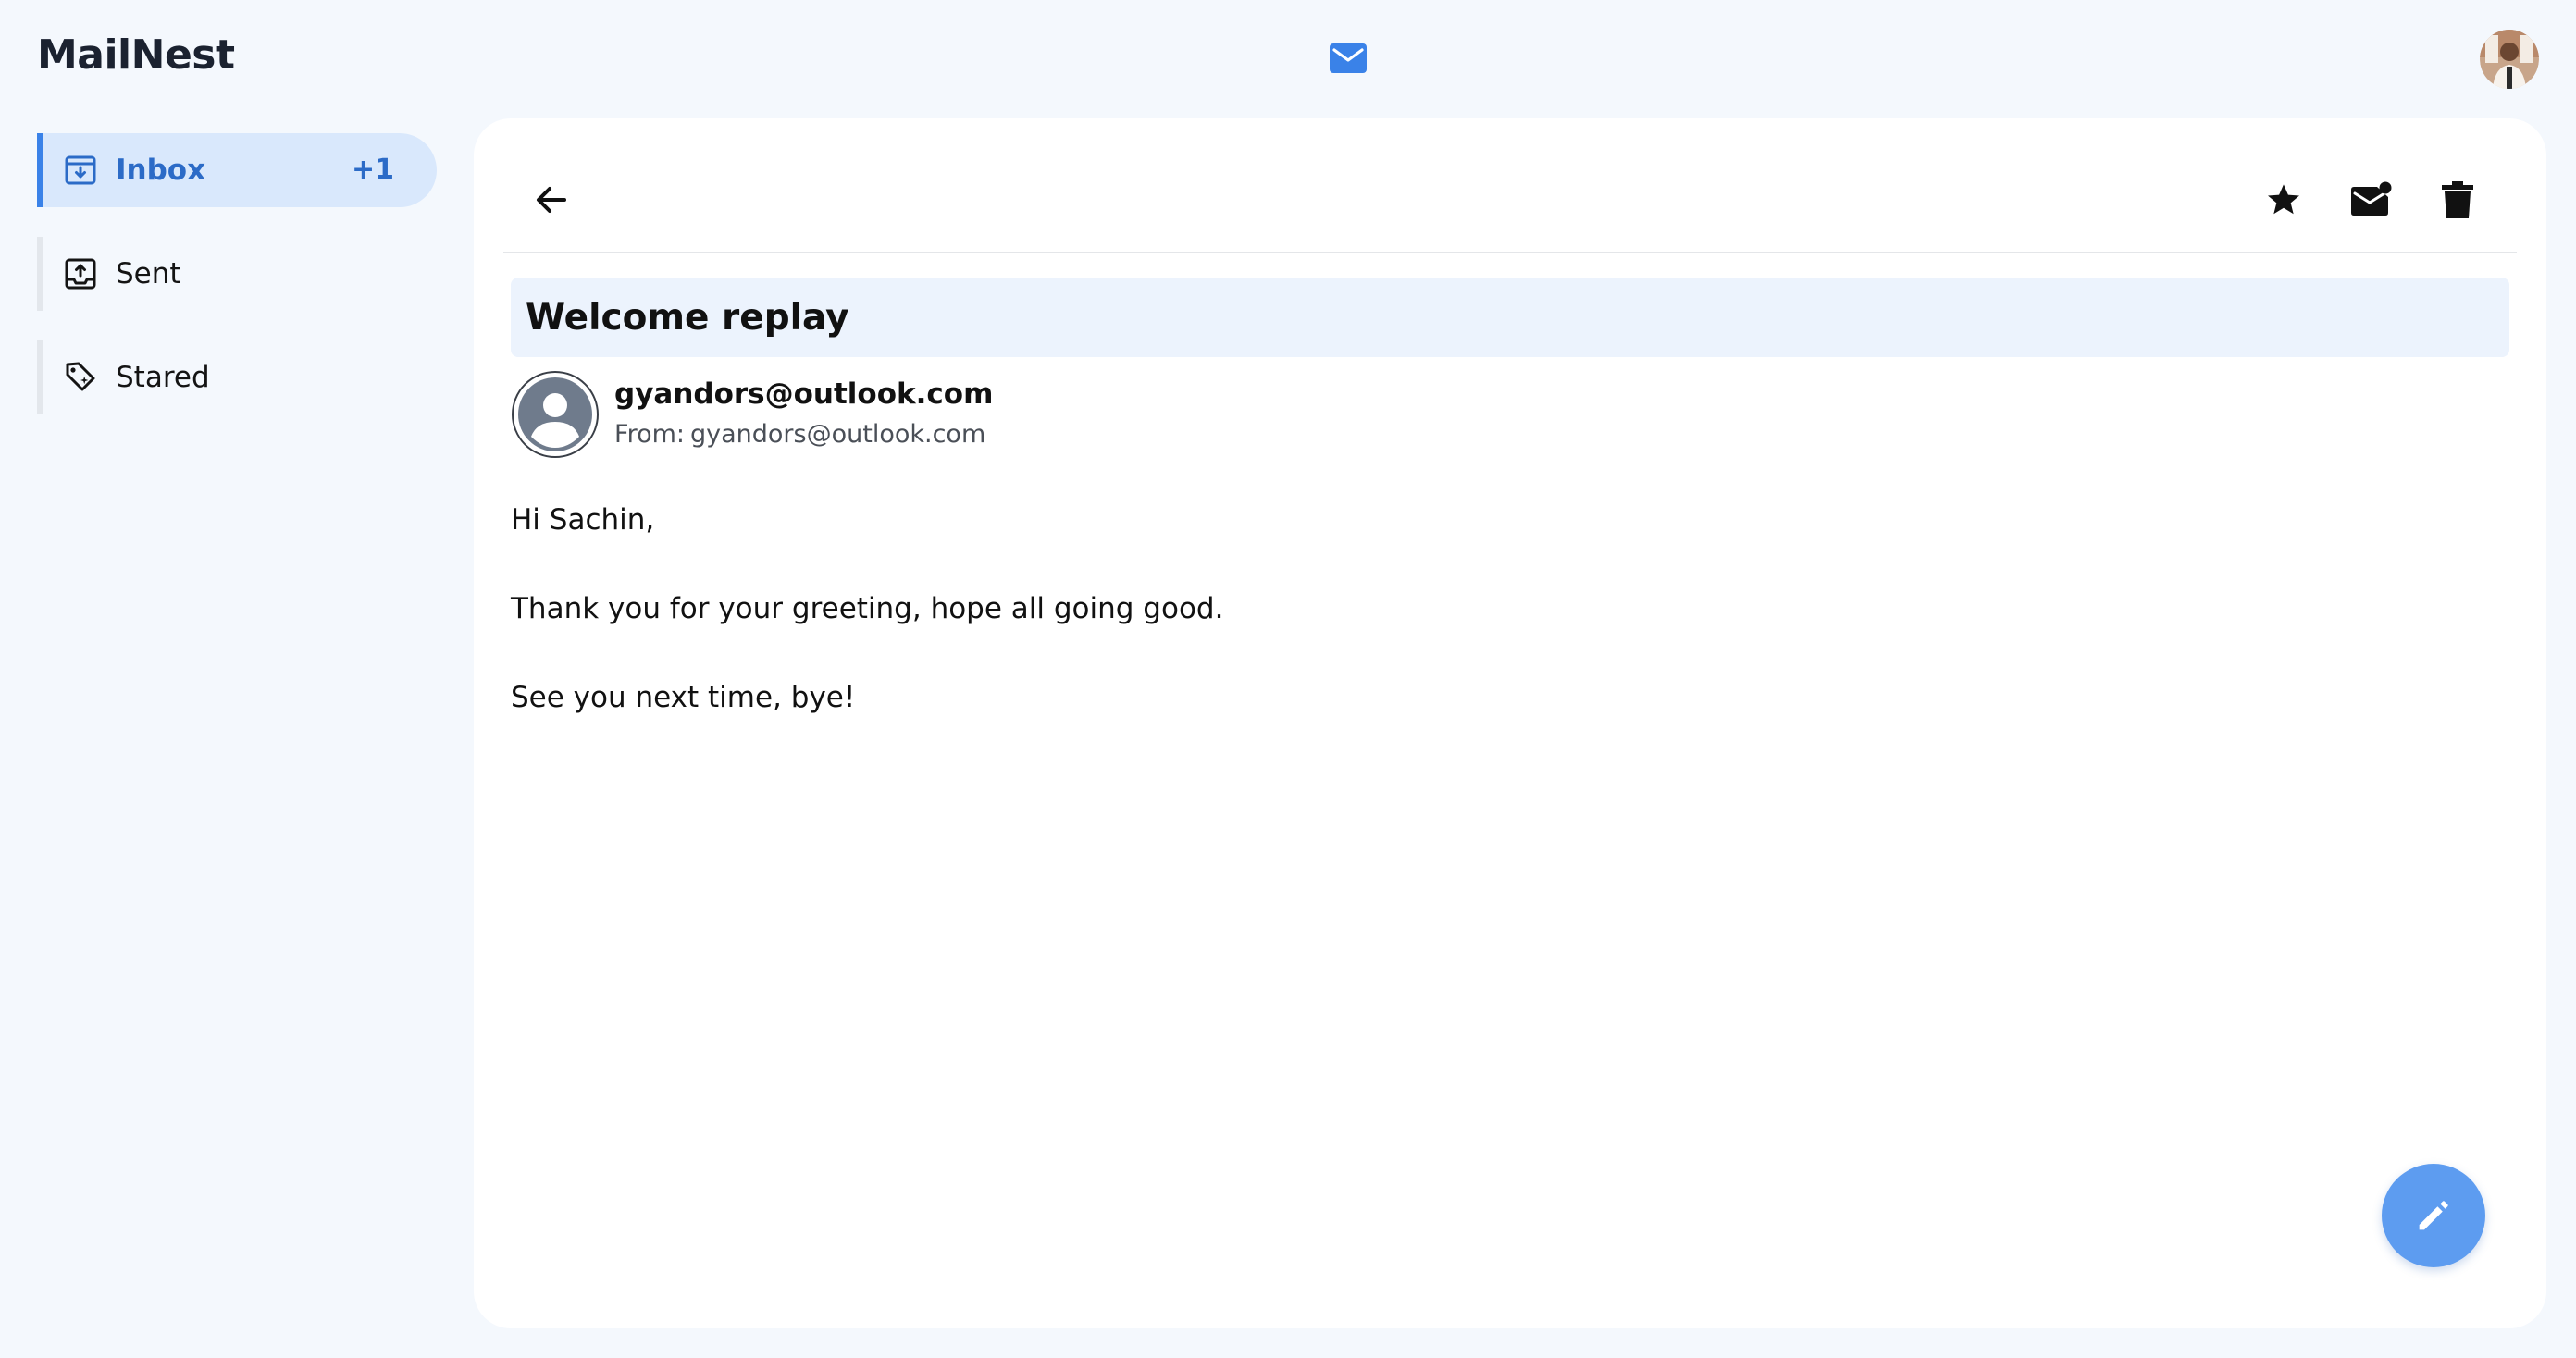  I want to click on app-title: MailNest, so click(136, 55).